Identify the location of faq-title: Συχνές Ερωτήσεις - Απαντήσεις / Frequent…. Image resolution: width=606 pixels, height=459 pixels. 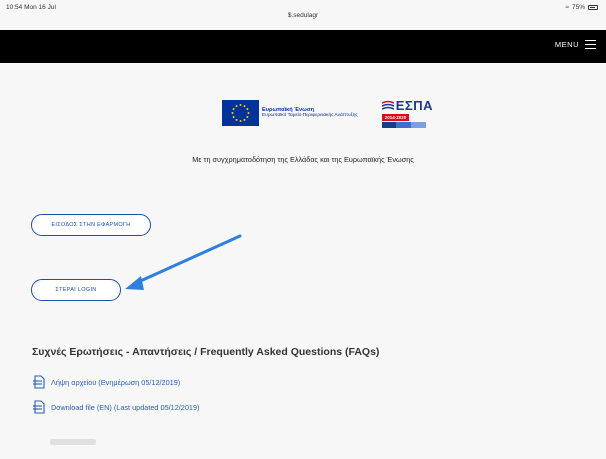
(206, 352).